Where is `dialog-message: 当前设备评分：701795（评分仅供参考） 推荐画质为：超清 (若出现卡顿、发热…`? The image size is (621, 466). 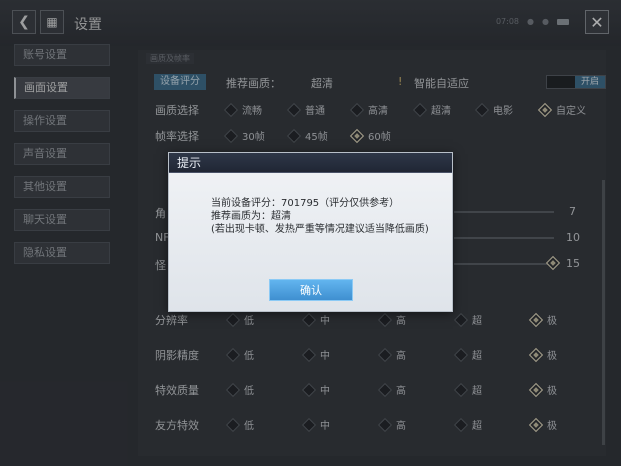
dialog-message: 当前设备评分：701795（评分仅供参考） 推荐画质为：超清 (若出现卡顿、发热… is located at coordinates (320, 216).